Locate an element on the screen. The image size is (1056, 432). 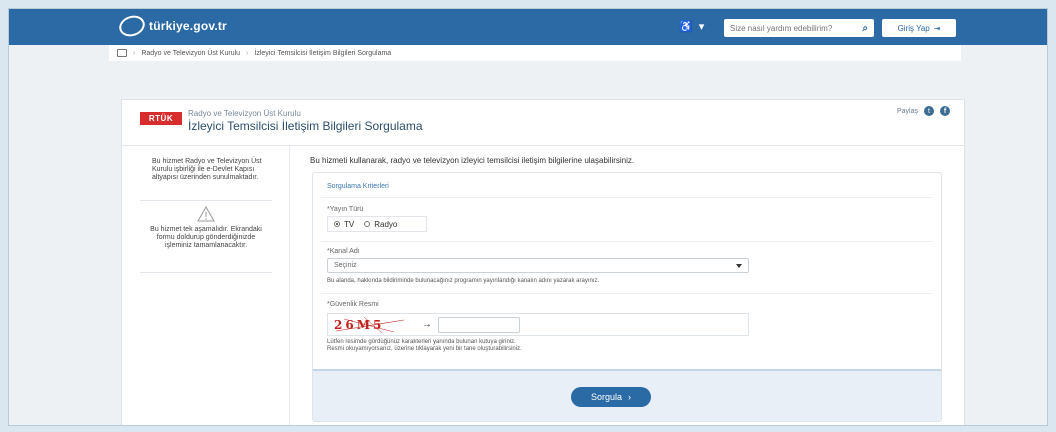
captcha-label: *Güvenlik Resmi is located at coordinates (353, 304).